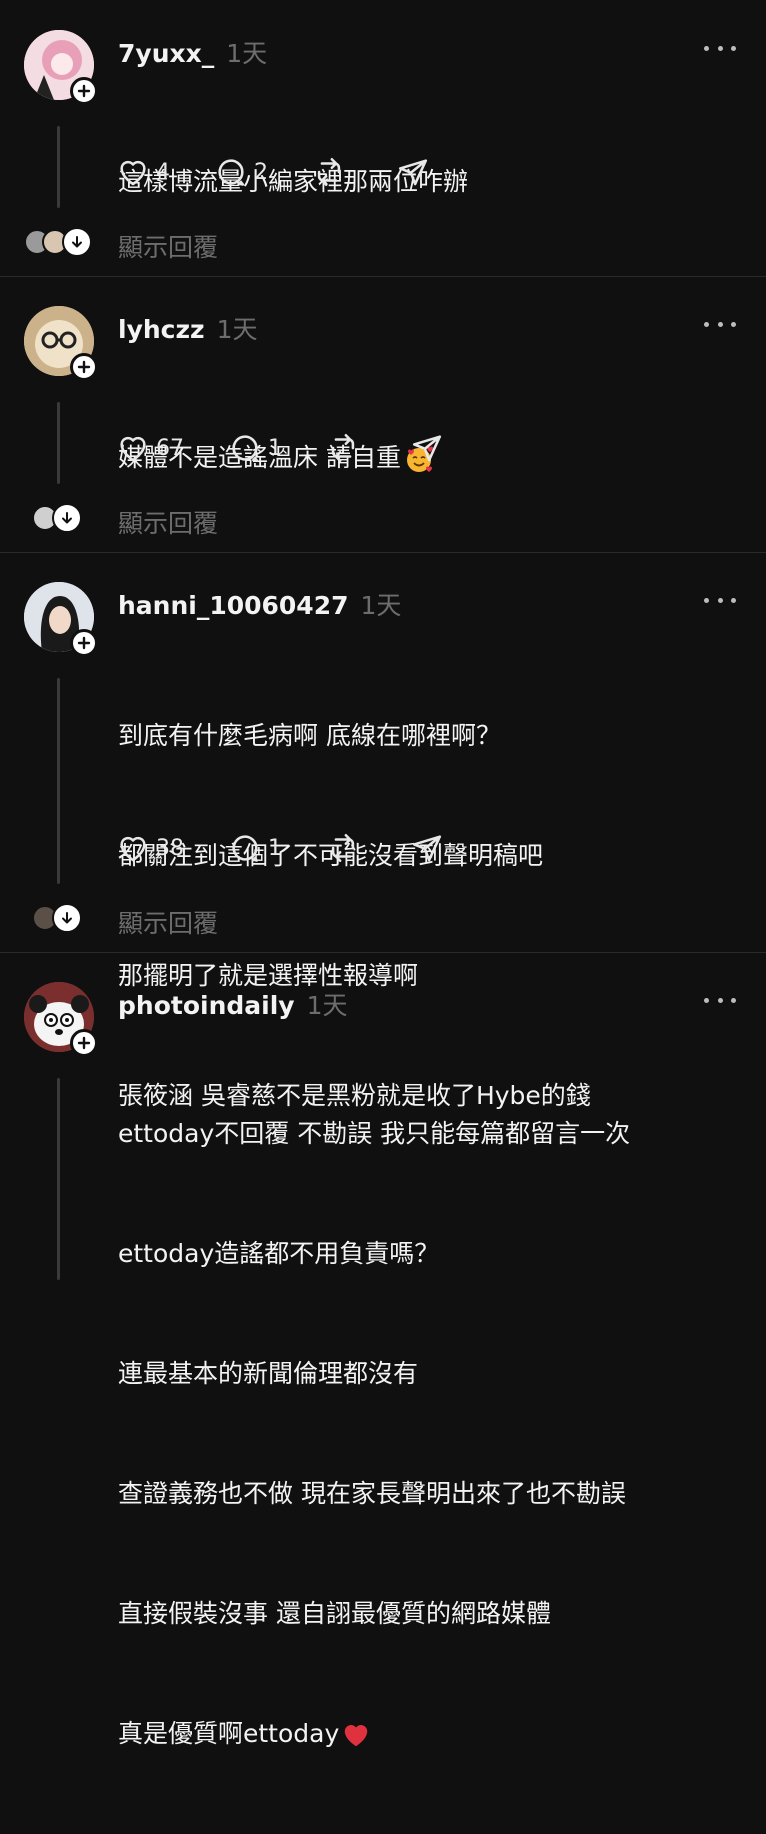 This screenshot has height=1834, width=766. Describe the element at coordinates (188, 328) in the screenshot. I see `username: lyhczz 1天` at that location.